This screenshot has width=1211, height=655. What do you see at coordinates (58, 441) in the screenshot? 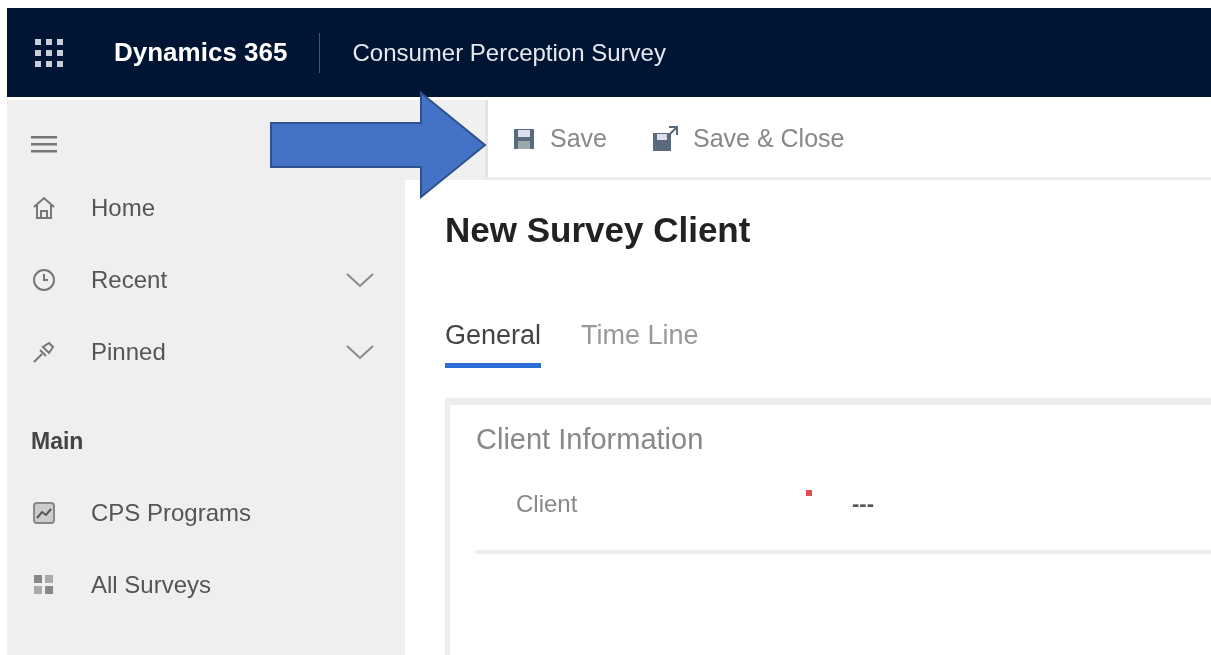
I see `group-title: Main` at bounding box center [58, 441].